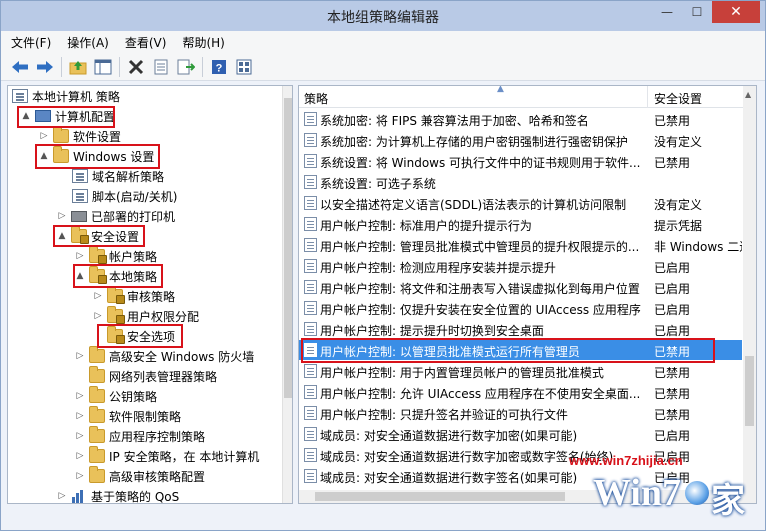  What do you see at coordinates (79, 496) in the screenshot?
I see `bar-chart-icon` at bounding box center [79, 496].